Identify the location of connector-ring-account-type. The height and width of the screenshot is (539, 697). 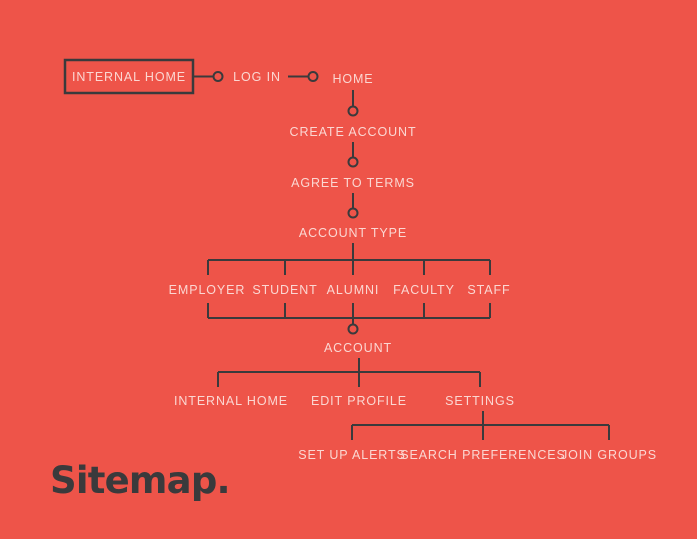
(353, 213).